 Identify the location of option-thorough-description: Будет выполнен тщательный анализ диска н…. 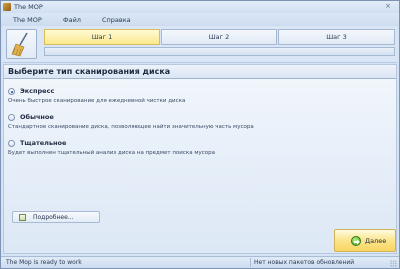
(111, 153).